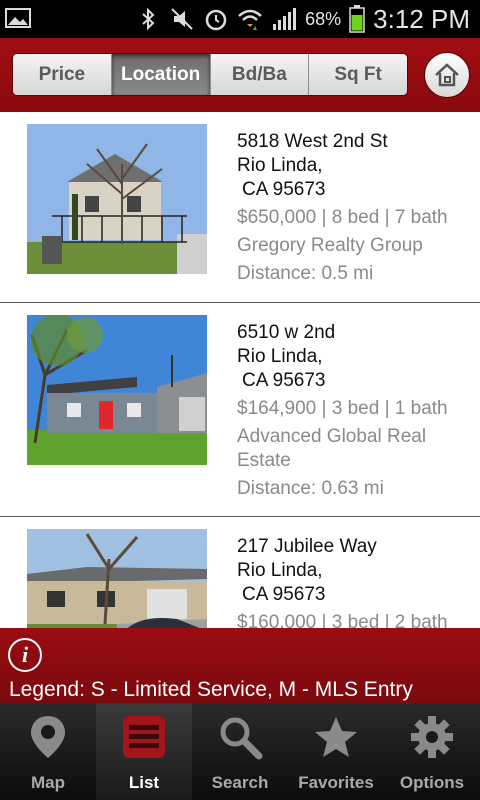  What do you see at coordinates (18, 18) in the screenshot?
I see `gallery-notification-icon` at bounding box center [18, 18].